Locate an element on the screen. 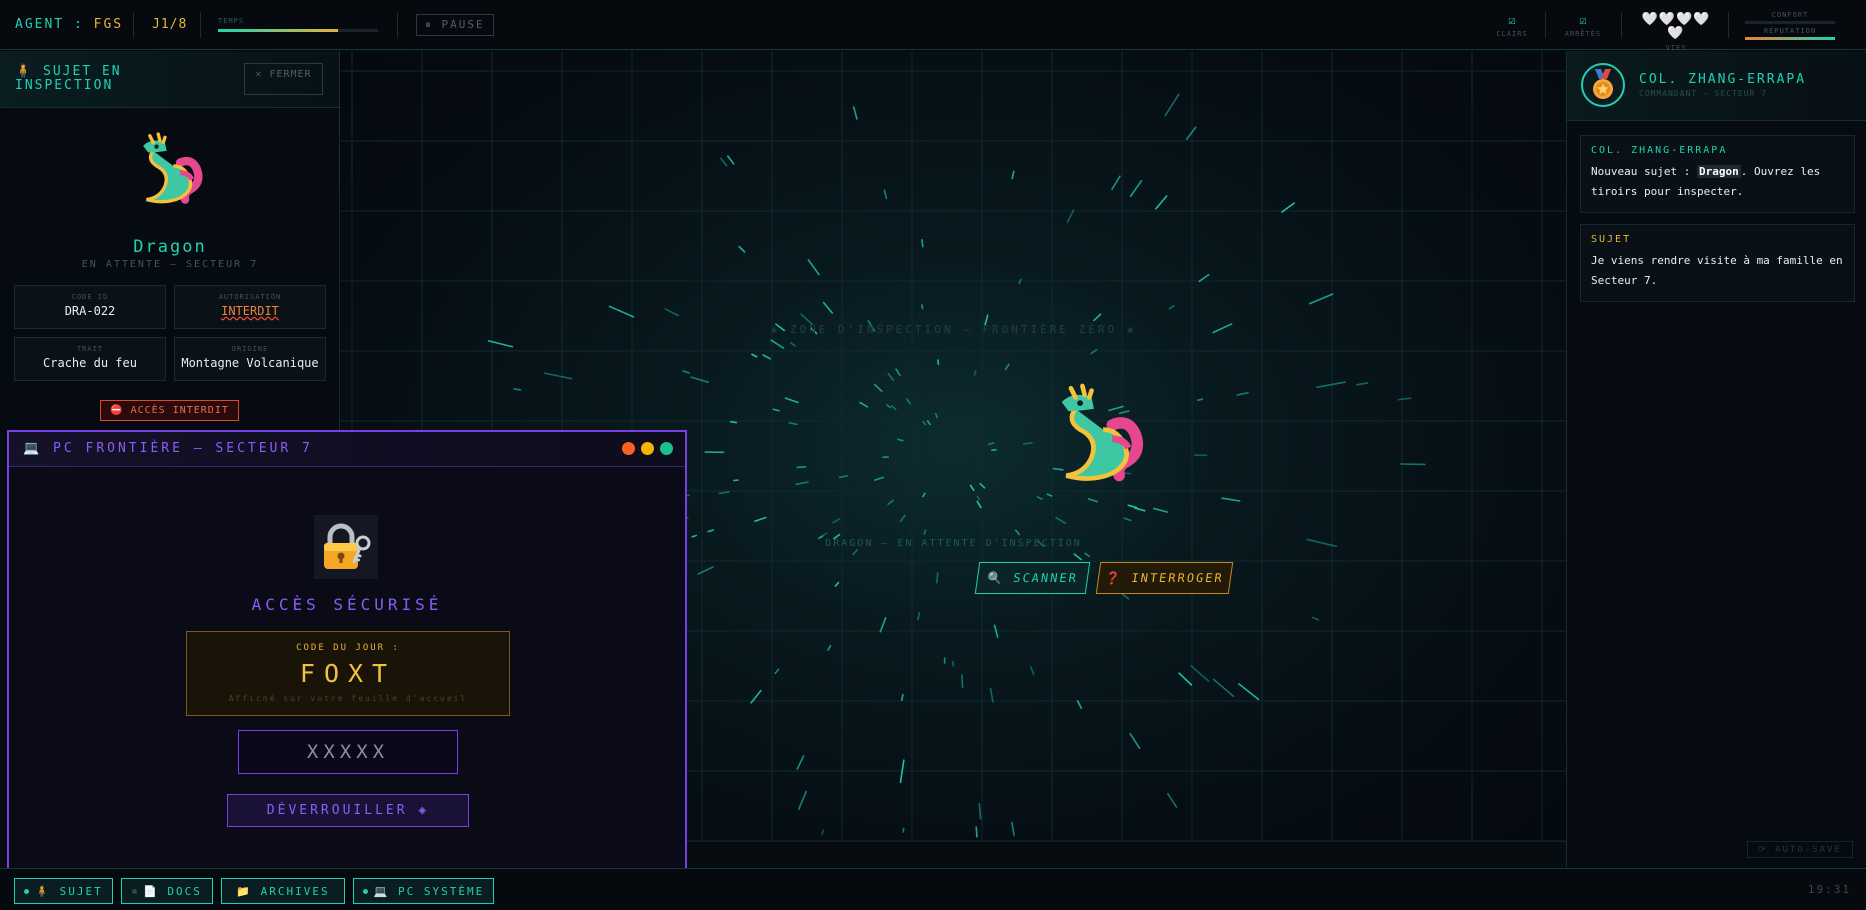 This screenshot has width=1866, height=910. subject-status: EN ATTENTE — SECTEUR 7 is located at coordinates (170, 264).